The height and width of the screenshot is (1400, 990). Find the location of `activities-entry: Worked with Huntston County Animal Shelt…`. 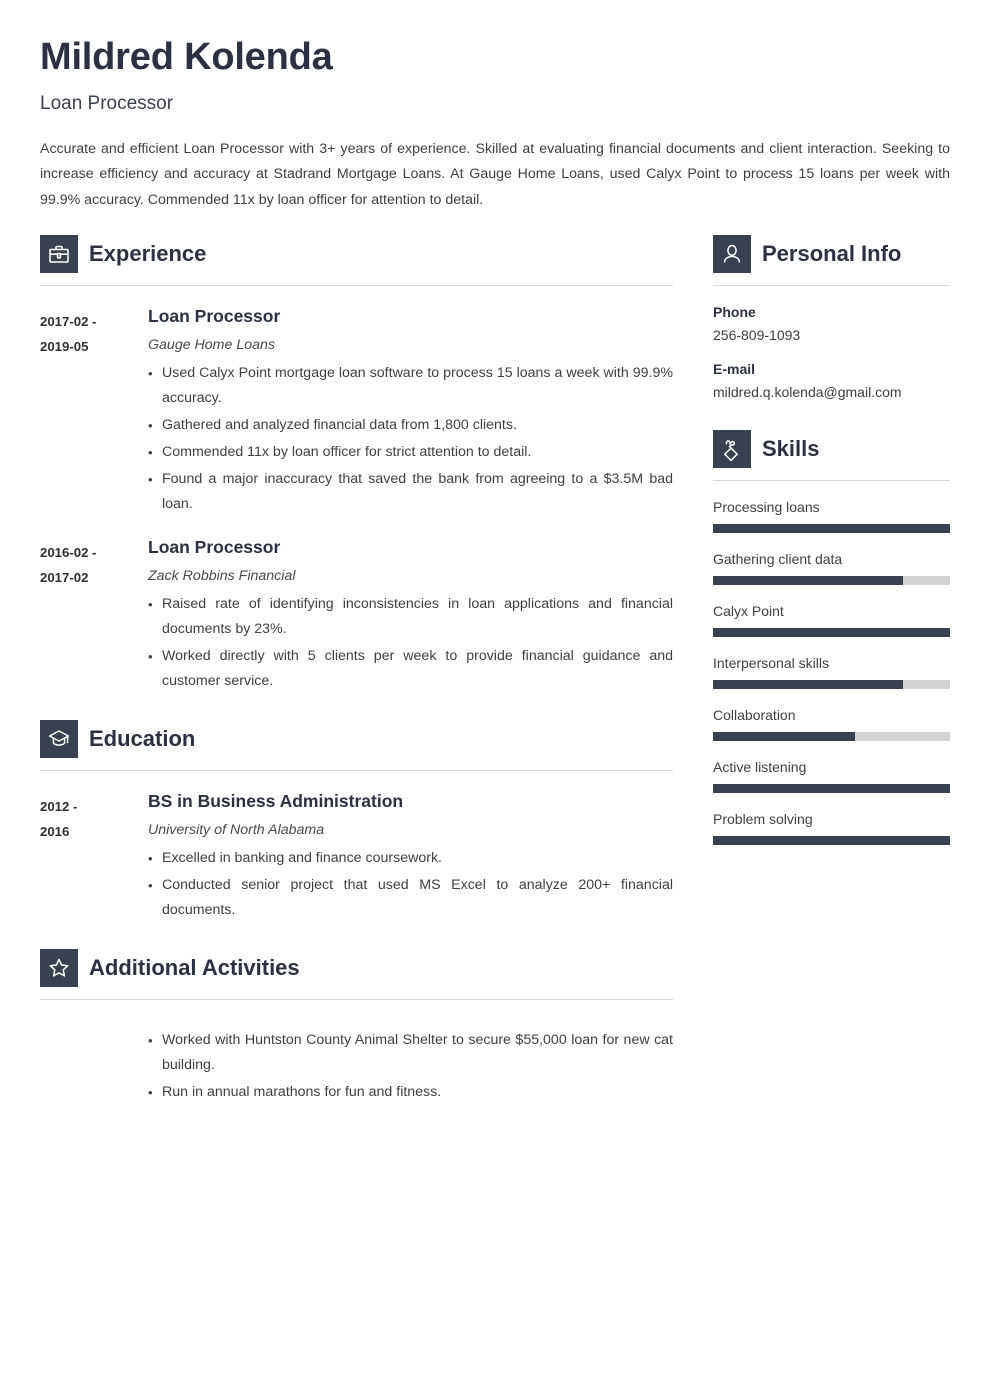

activities-entry: Worked with Huntston County Animal Shelt… is located at coordinates (356, 1062).